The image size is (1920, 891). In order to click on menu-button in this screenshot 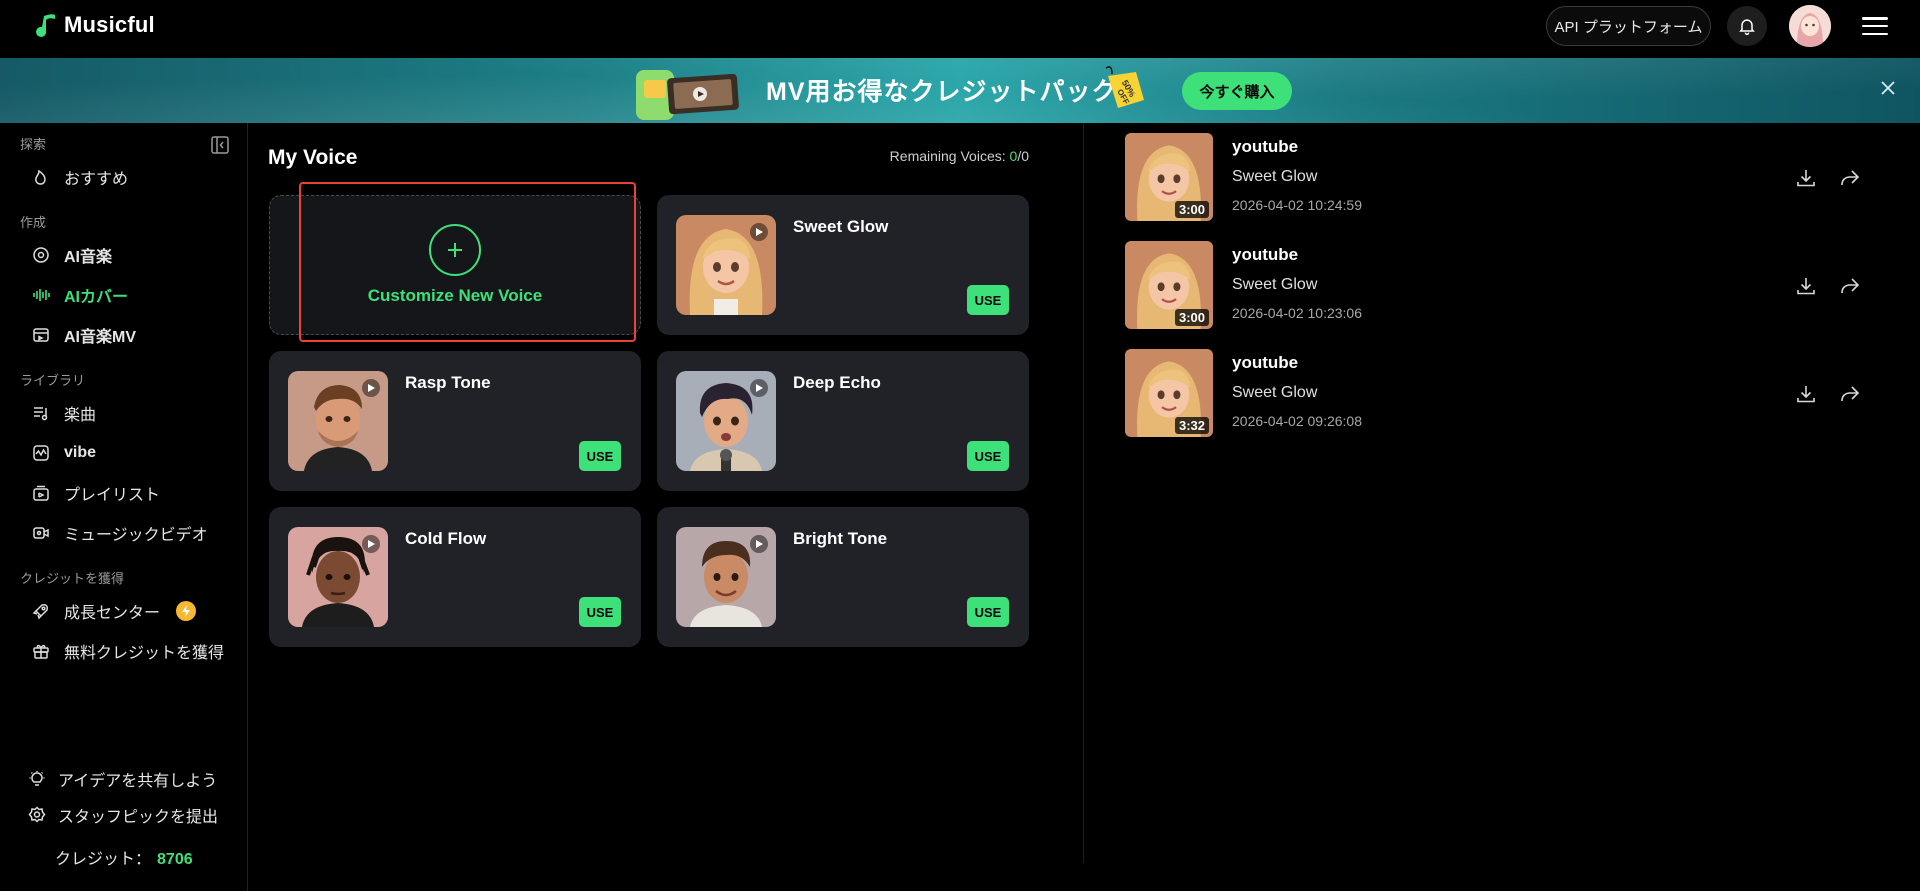, I will do `click(1875, 26)`.